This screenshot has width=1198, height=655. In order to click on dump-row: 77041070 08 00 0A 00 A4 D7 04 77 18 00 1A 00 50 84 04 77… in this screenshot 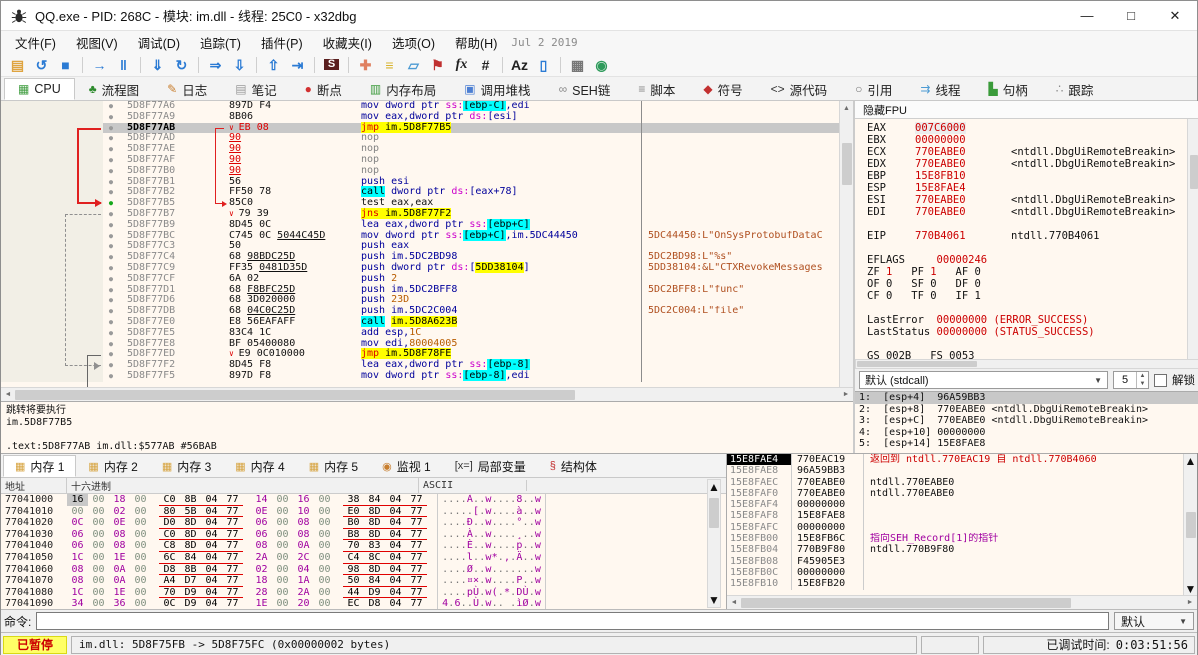, I will do `click(363, 581)`.